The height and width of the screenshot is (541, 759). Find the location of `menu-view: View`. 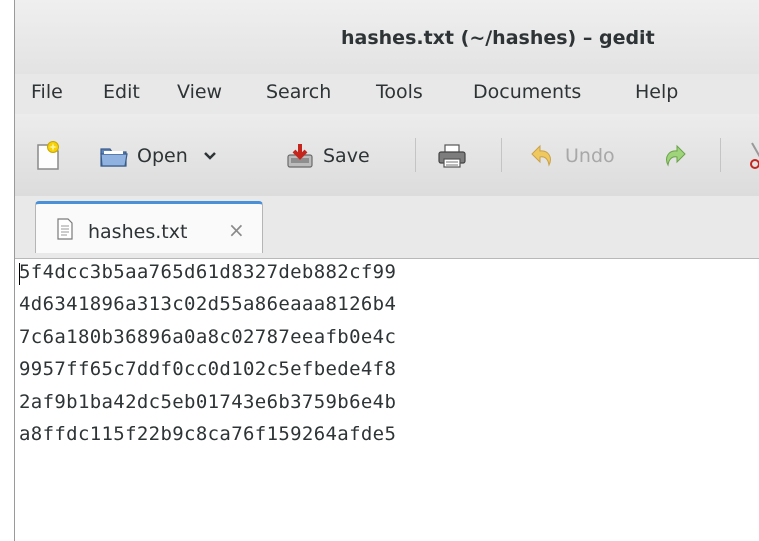

menu-view: View is located at coordinates (199, 92).